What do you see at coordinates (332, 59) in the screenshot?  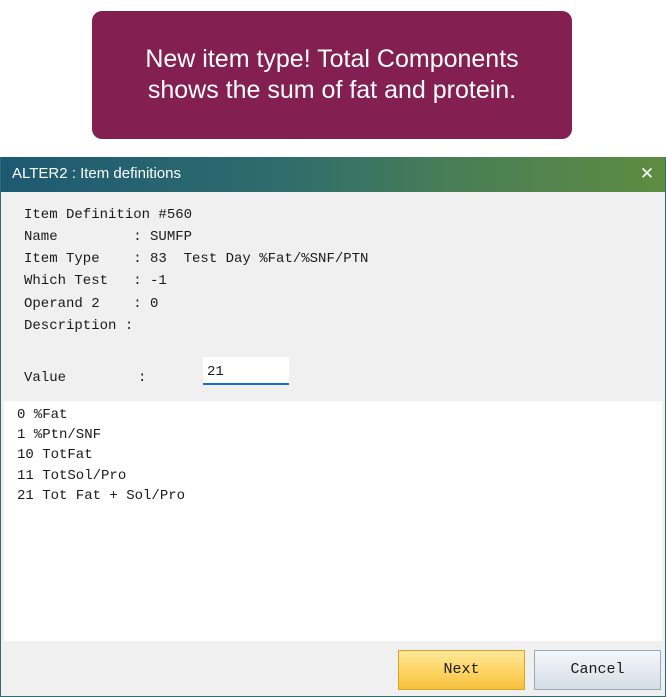 I see `callout-line-1: New item type! Total Components` at bounding box center [332, 59].